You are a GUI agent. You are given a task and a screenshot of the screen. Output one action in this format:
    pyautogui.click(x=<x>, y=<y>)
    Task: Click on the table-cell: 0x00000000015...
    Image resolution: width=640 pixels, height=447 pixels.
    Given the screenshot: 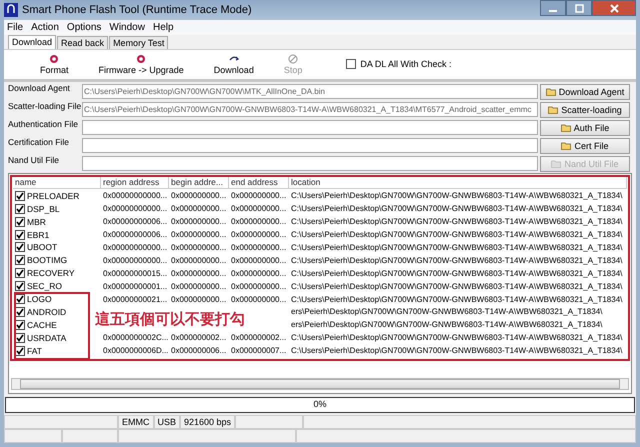 What is the action you would take?
    pyautogui.click(x=135, y=273)
    